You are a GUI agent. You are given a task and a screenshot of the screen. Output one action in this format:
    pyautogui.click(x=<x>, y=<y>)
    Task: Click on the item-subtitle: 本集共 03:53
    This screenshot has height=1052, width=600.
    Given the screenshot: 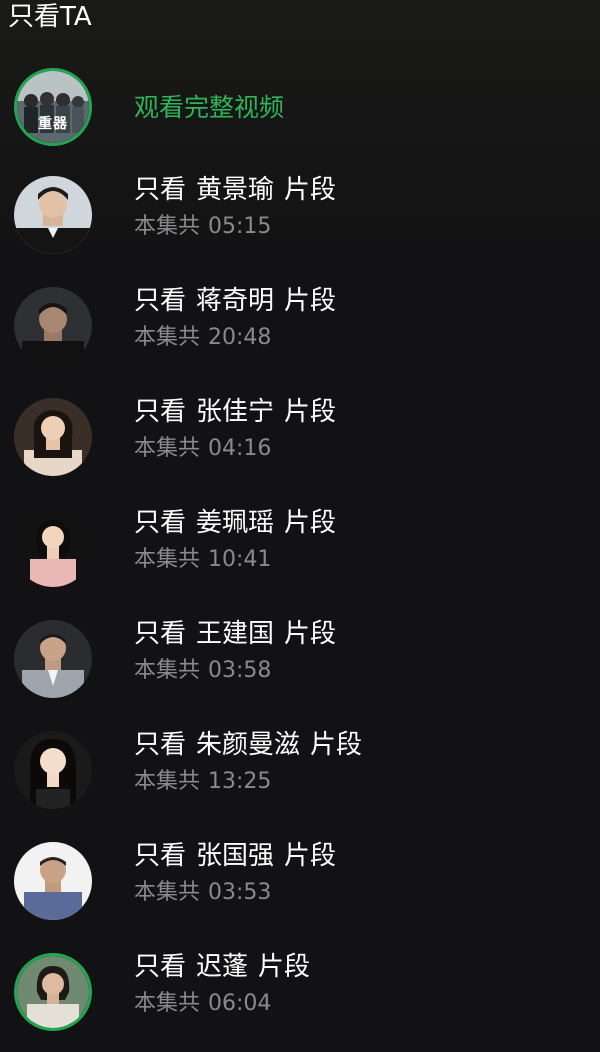 What is the action you would take?
    pyautogui.click(x=235, y=893)
    